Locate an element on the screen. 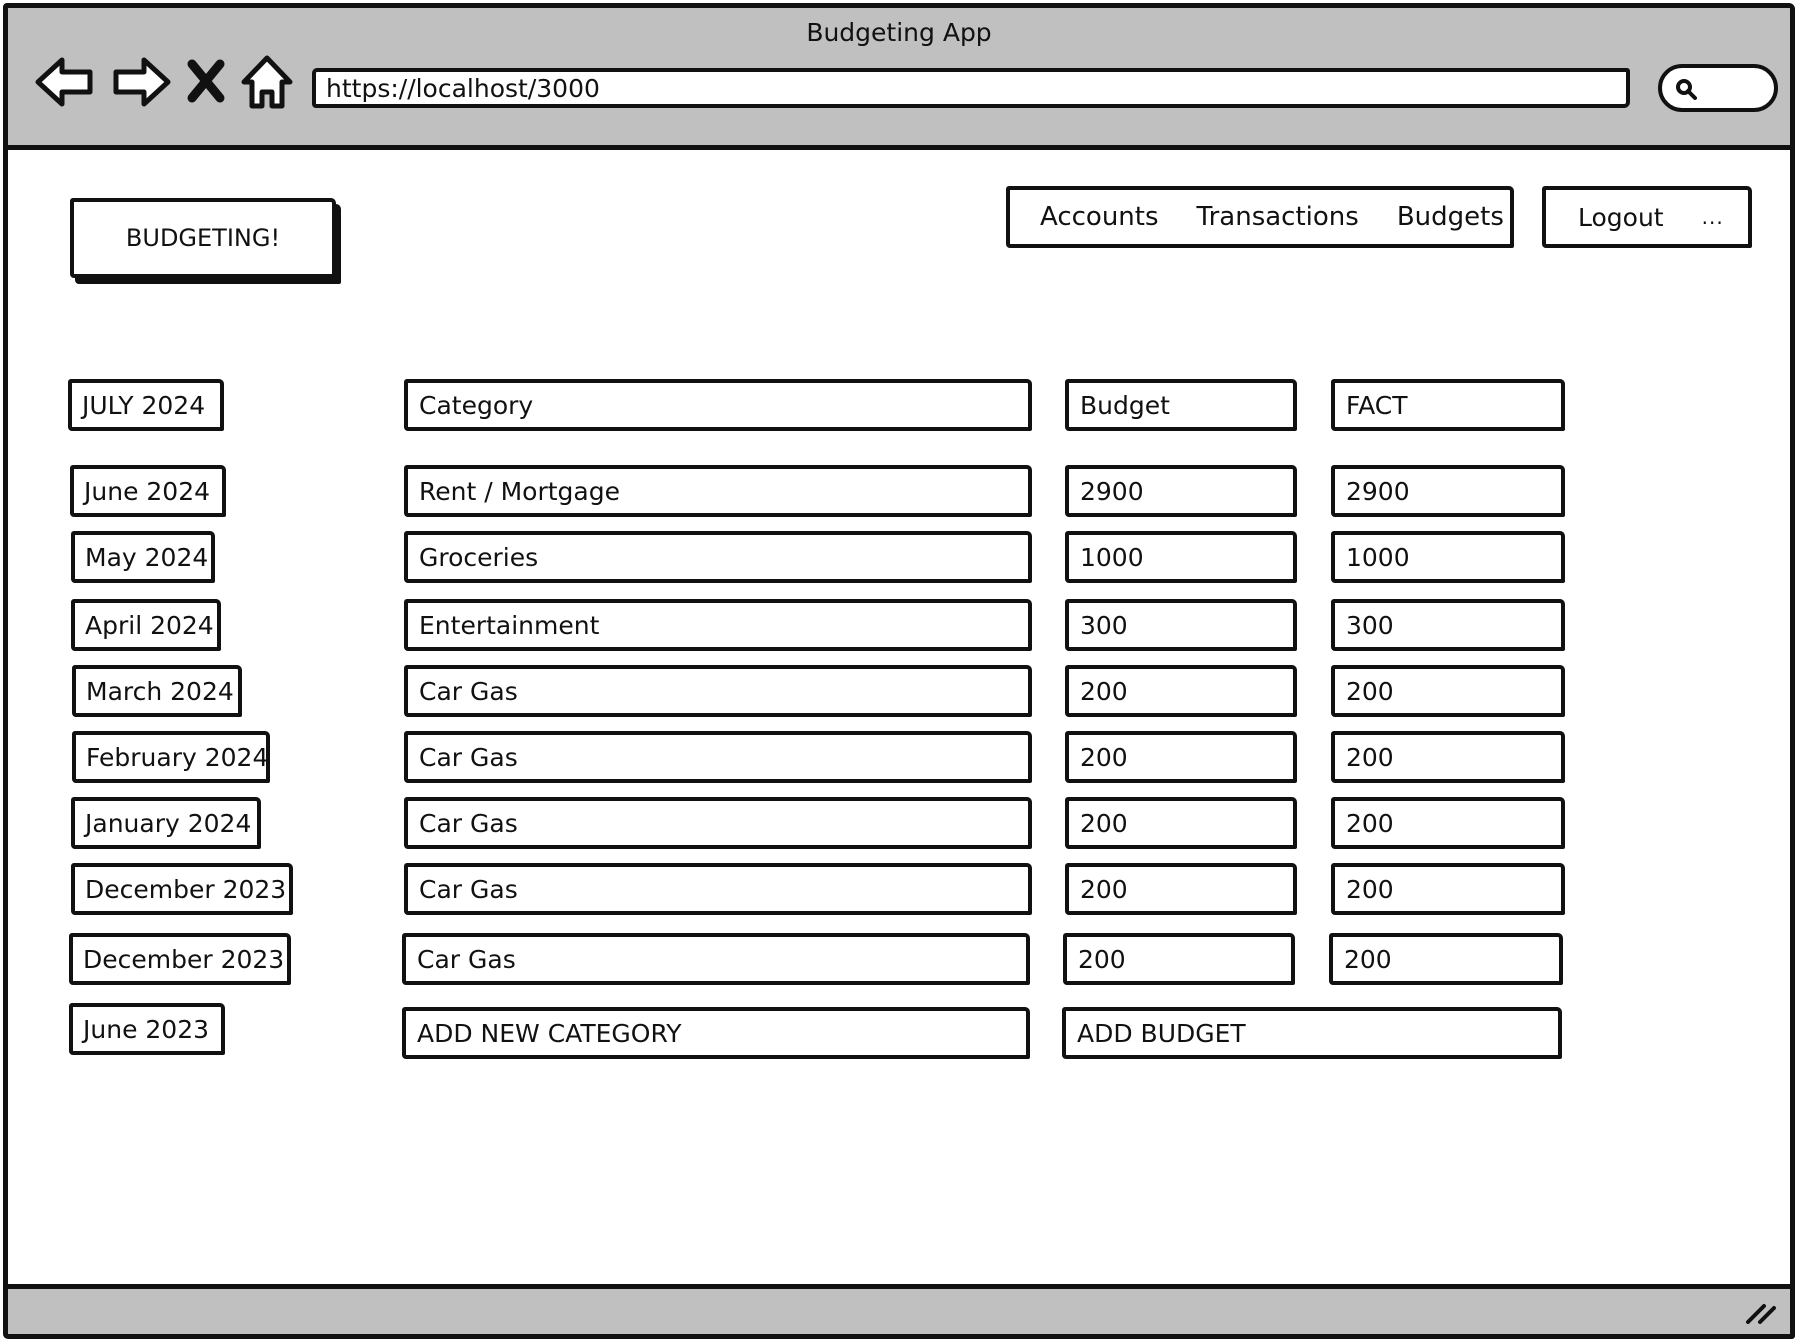 This screenshot has width=1798, height=1342. address-bar: https://localhost/3000 is located at coordinates (971, 88).